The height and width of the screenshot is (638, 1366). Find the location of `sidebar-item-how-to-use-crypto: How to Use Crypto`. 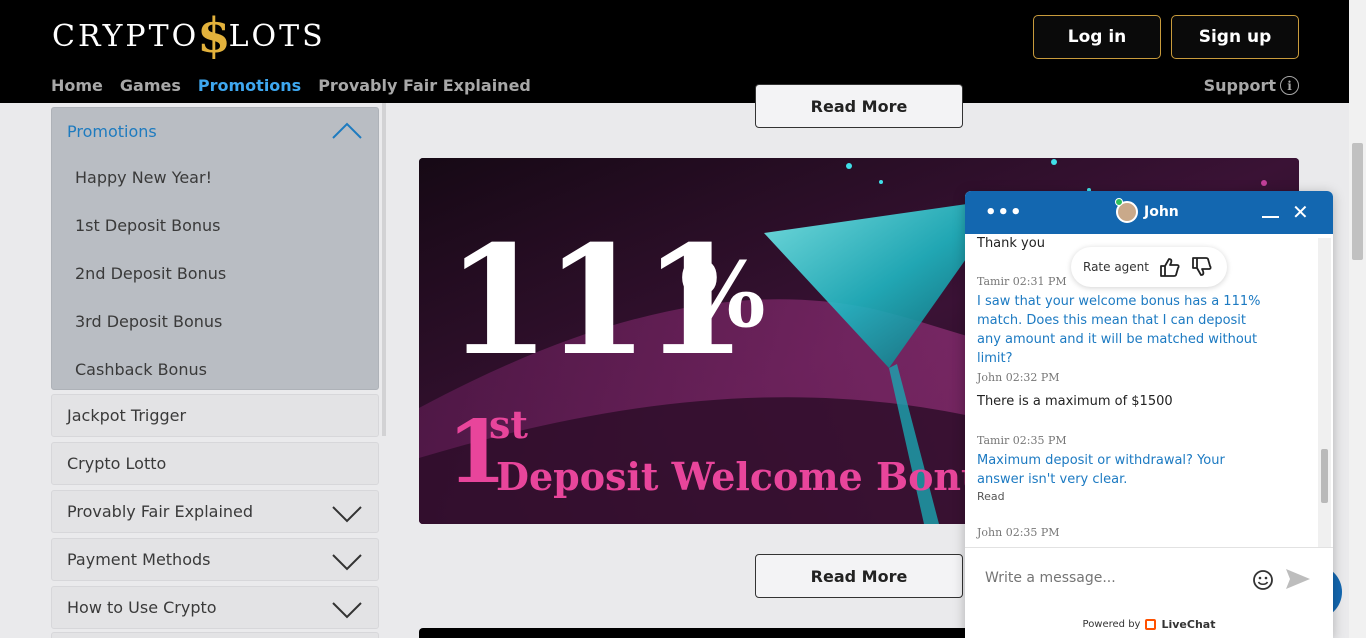

sidebar-item-how-to-use-crypto: How to Use Crypto is located at coordinates (215, 607).